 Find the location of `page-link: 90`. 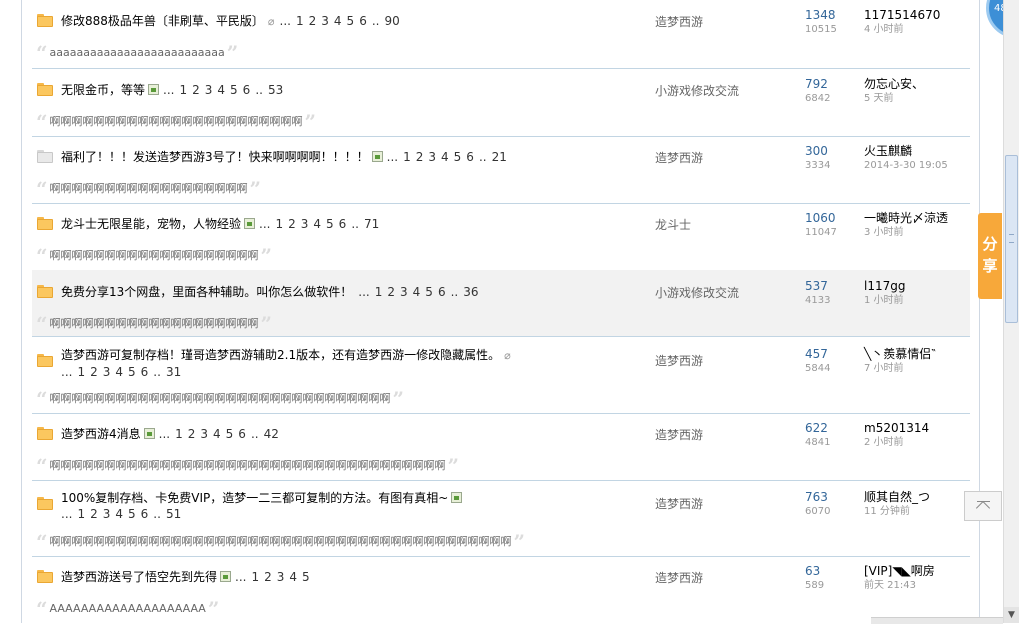

page-link: 90 is located at coordinates (391, 21).